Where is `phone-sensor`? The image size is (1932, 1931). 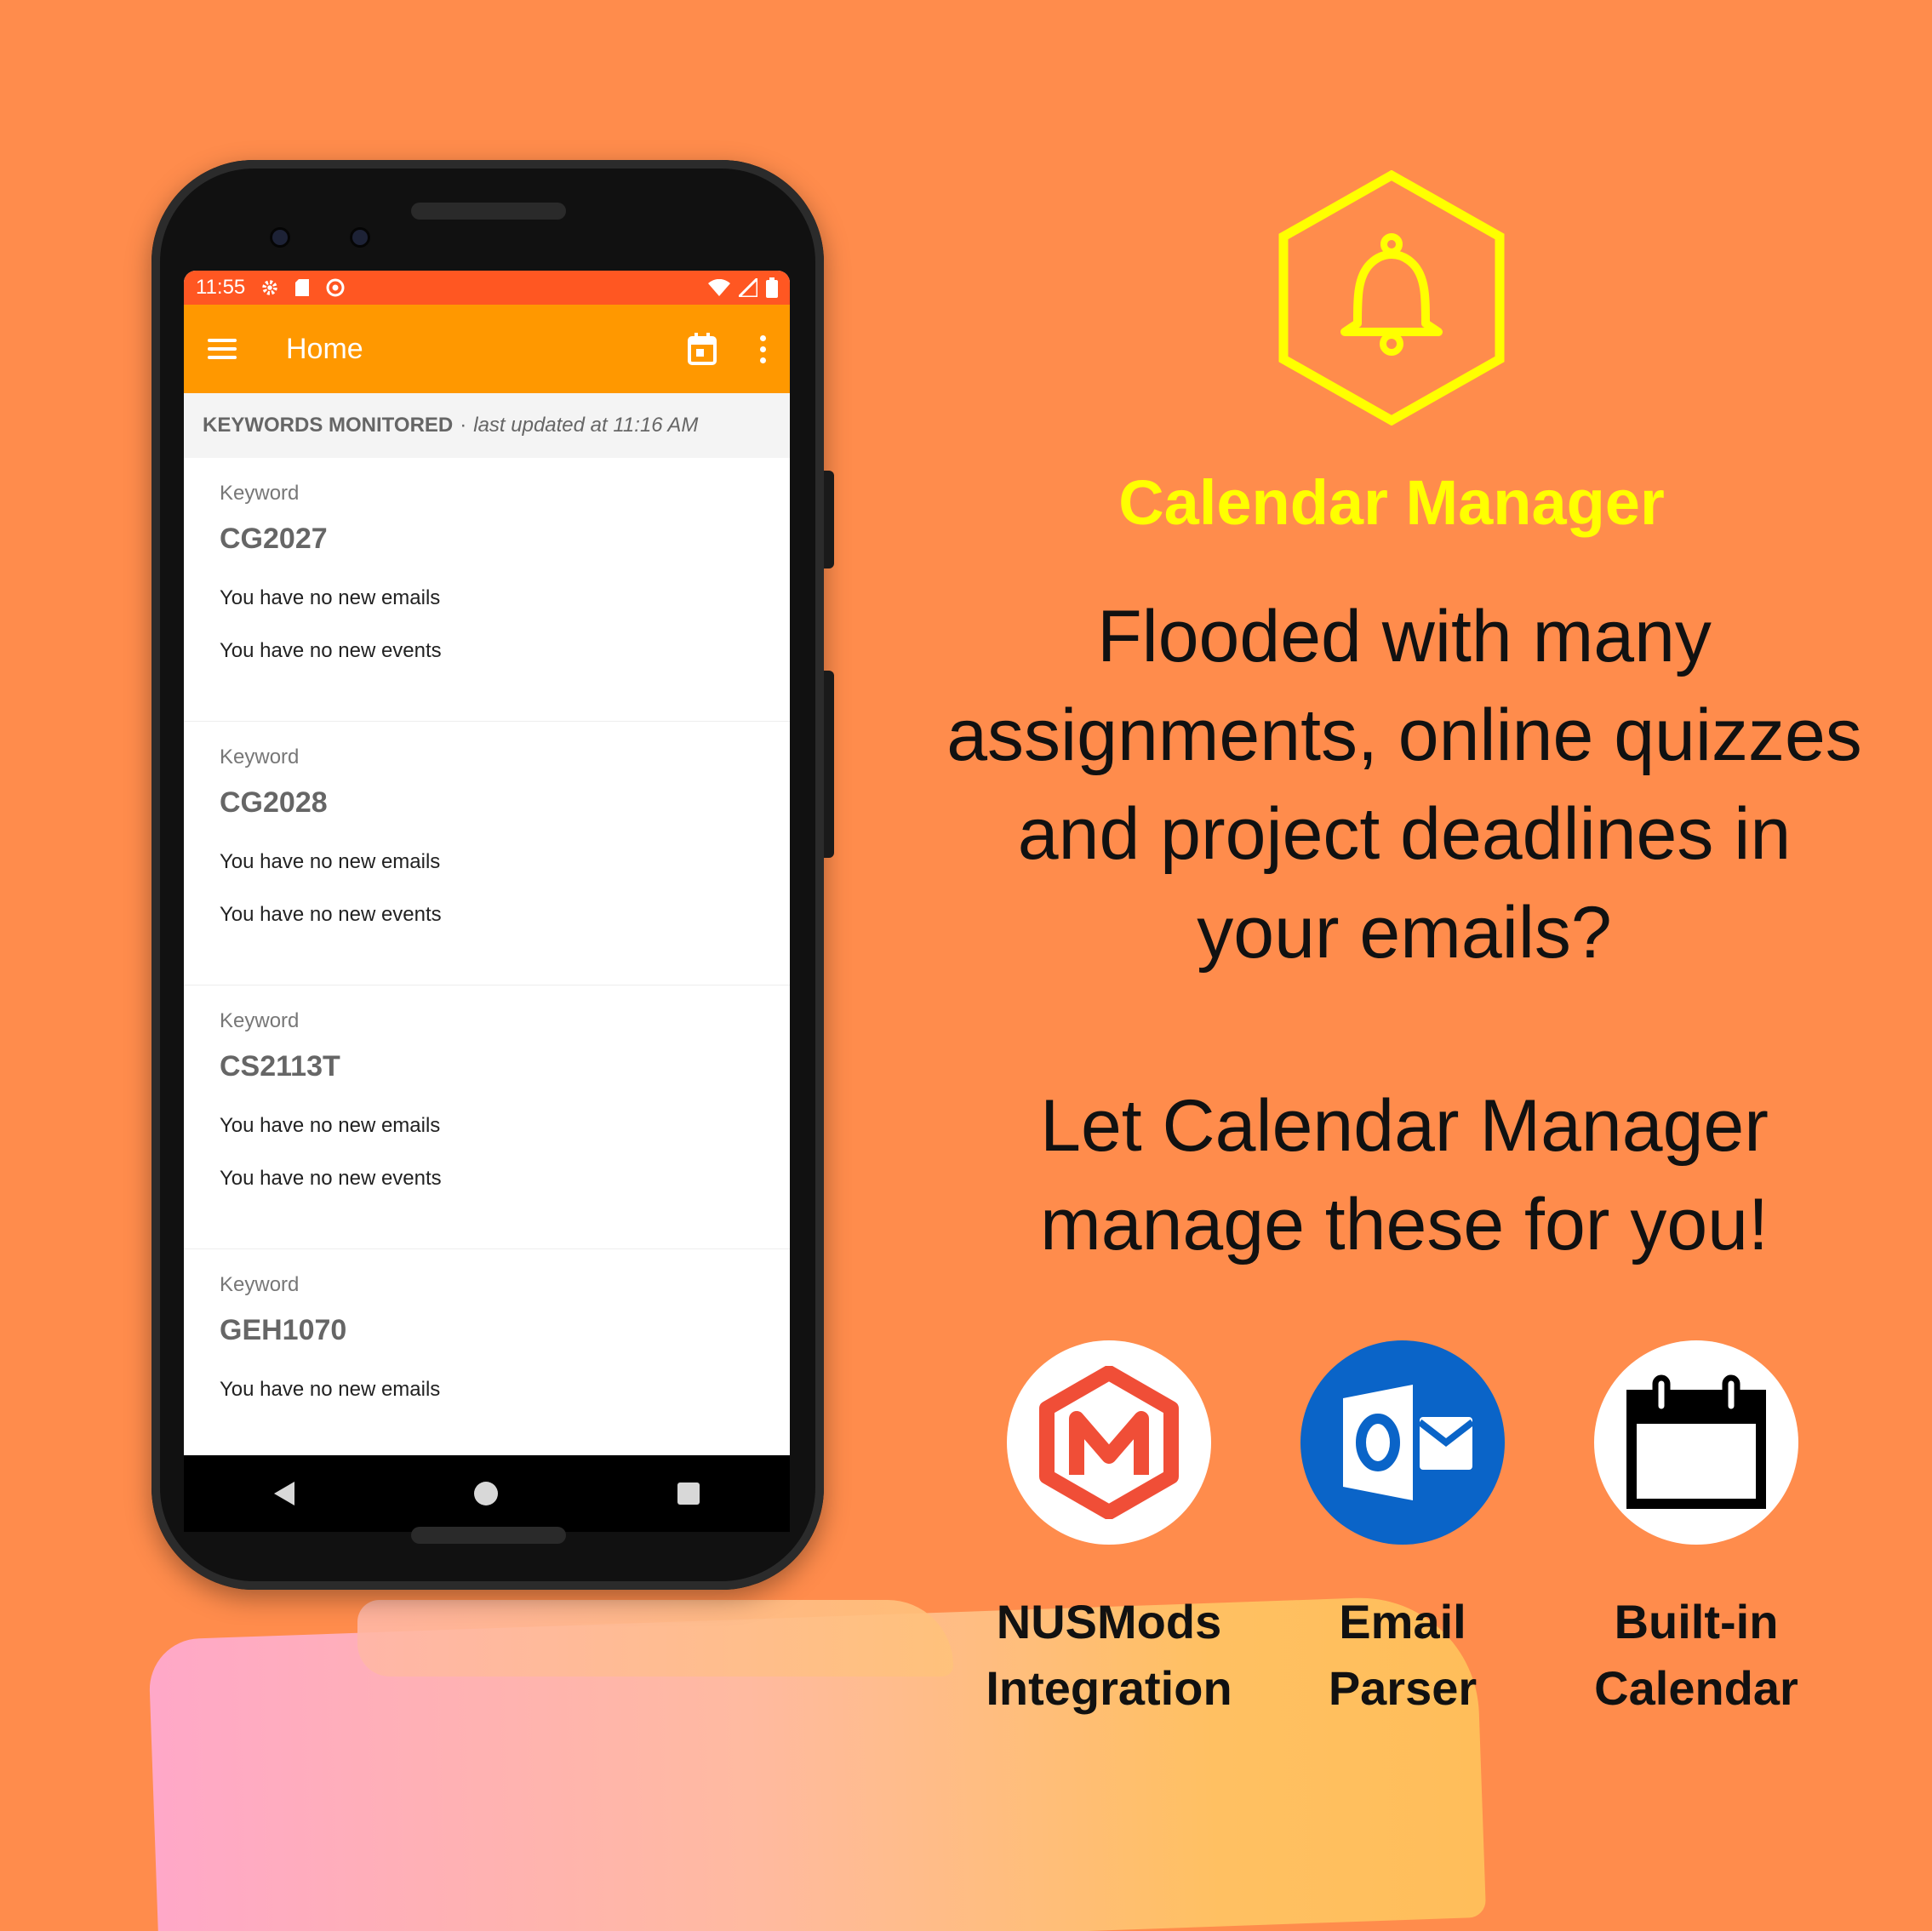
phone-sensor is located at coordinates (280, 237).